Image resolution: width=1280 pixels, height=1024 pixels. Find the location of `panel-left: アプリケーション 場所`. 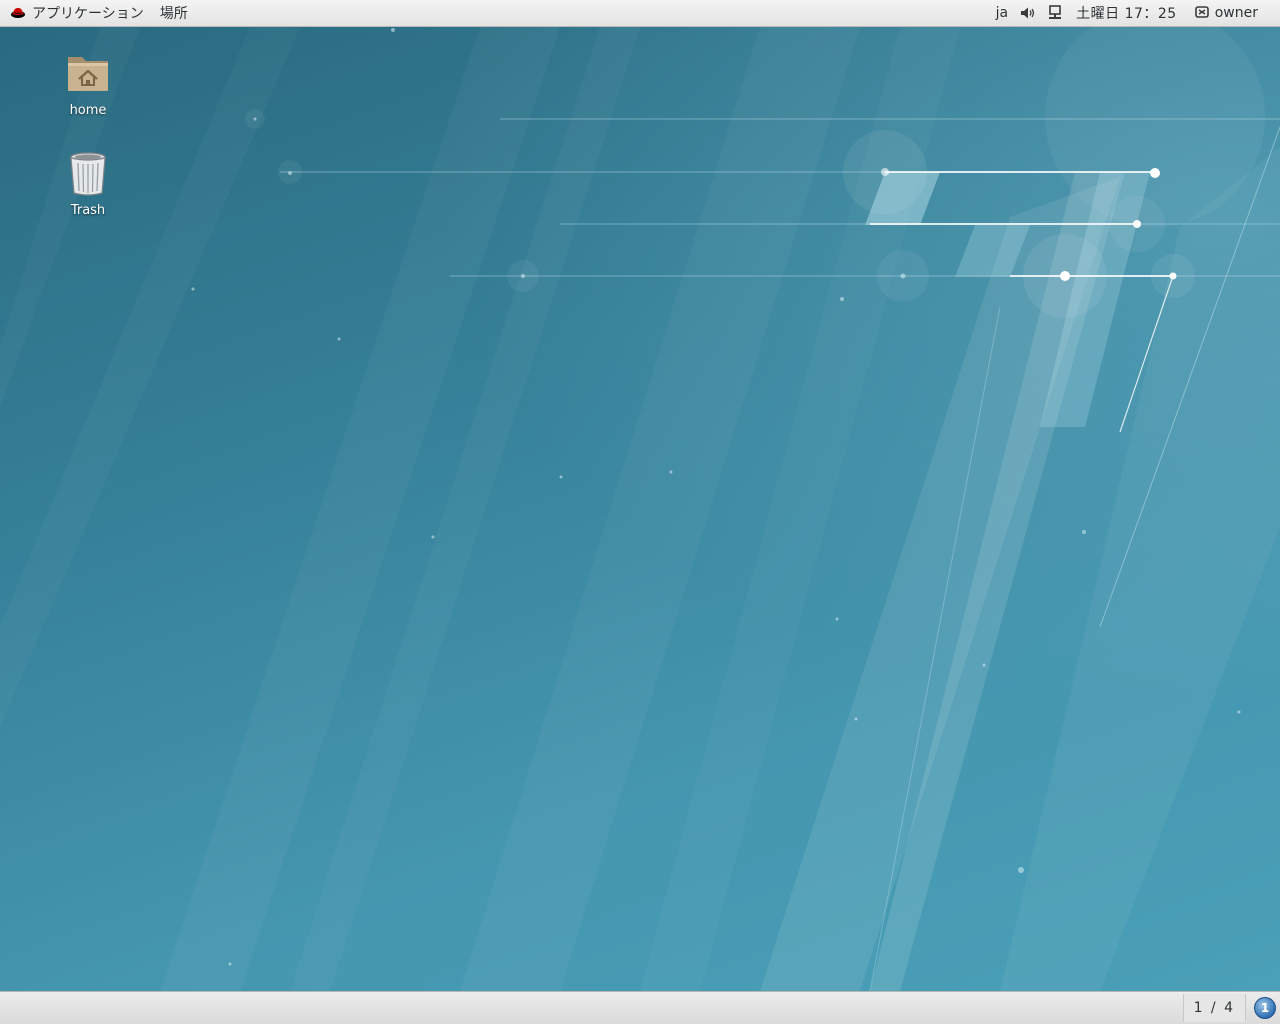

panel-left: アプリケーション 場所 is located at coordinates (99, 13).